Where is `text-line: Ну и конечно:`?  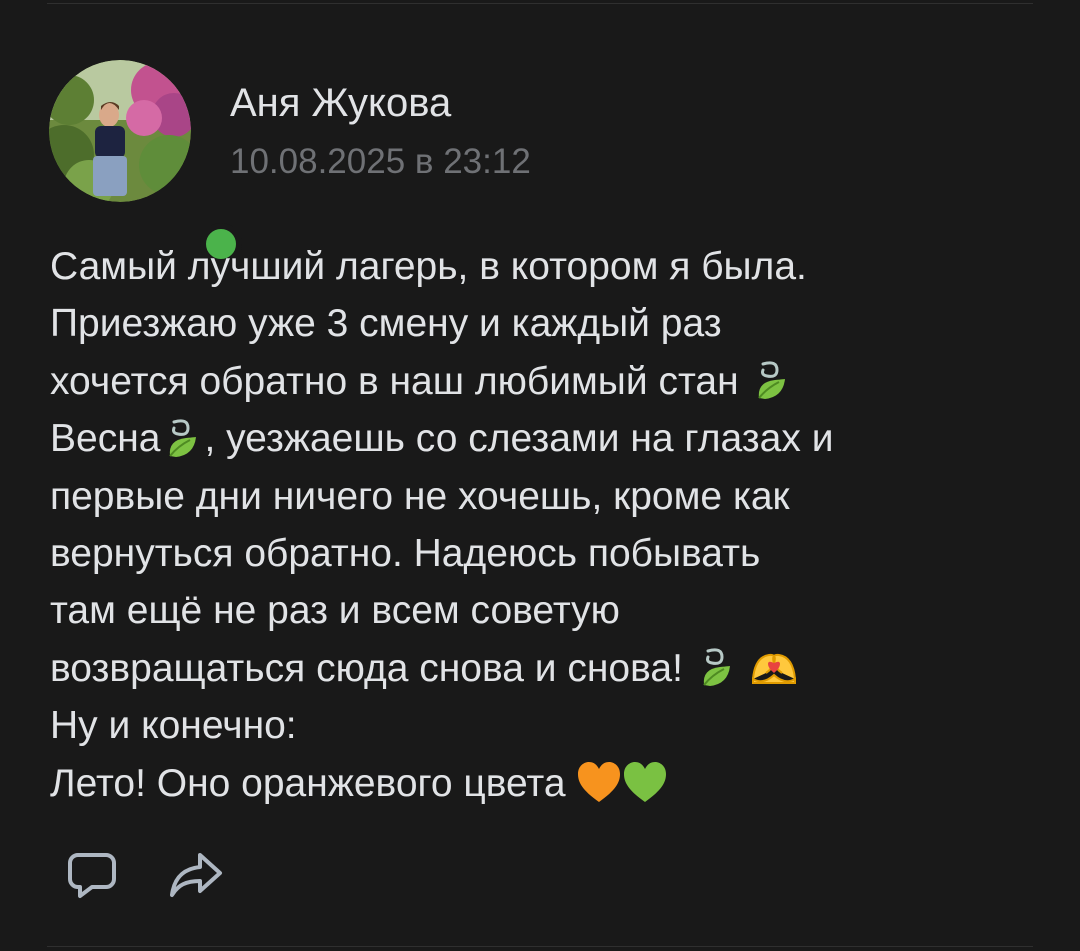
text-line: Ну и конечно: is located at coordinates (173, 726).